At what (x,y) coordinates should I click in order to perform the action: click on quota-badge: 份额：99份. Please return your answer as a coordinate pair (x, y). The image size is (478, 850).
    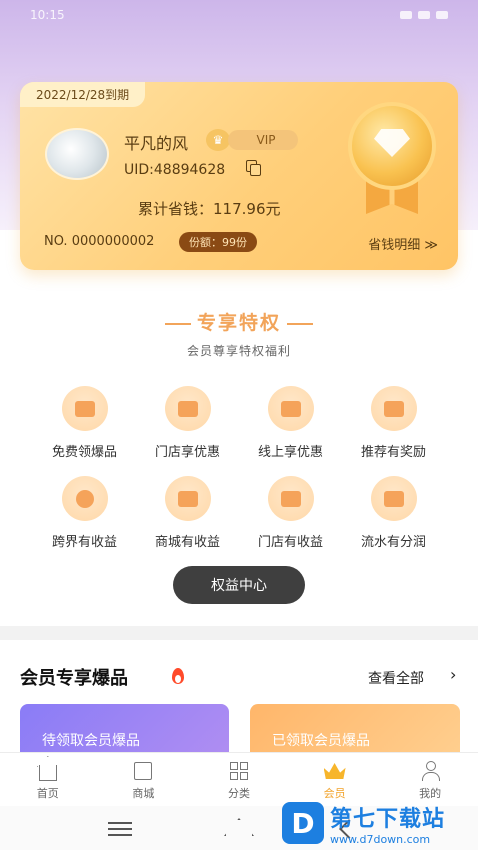
    Looking at the image, I should click on (218, 242).